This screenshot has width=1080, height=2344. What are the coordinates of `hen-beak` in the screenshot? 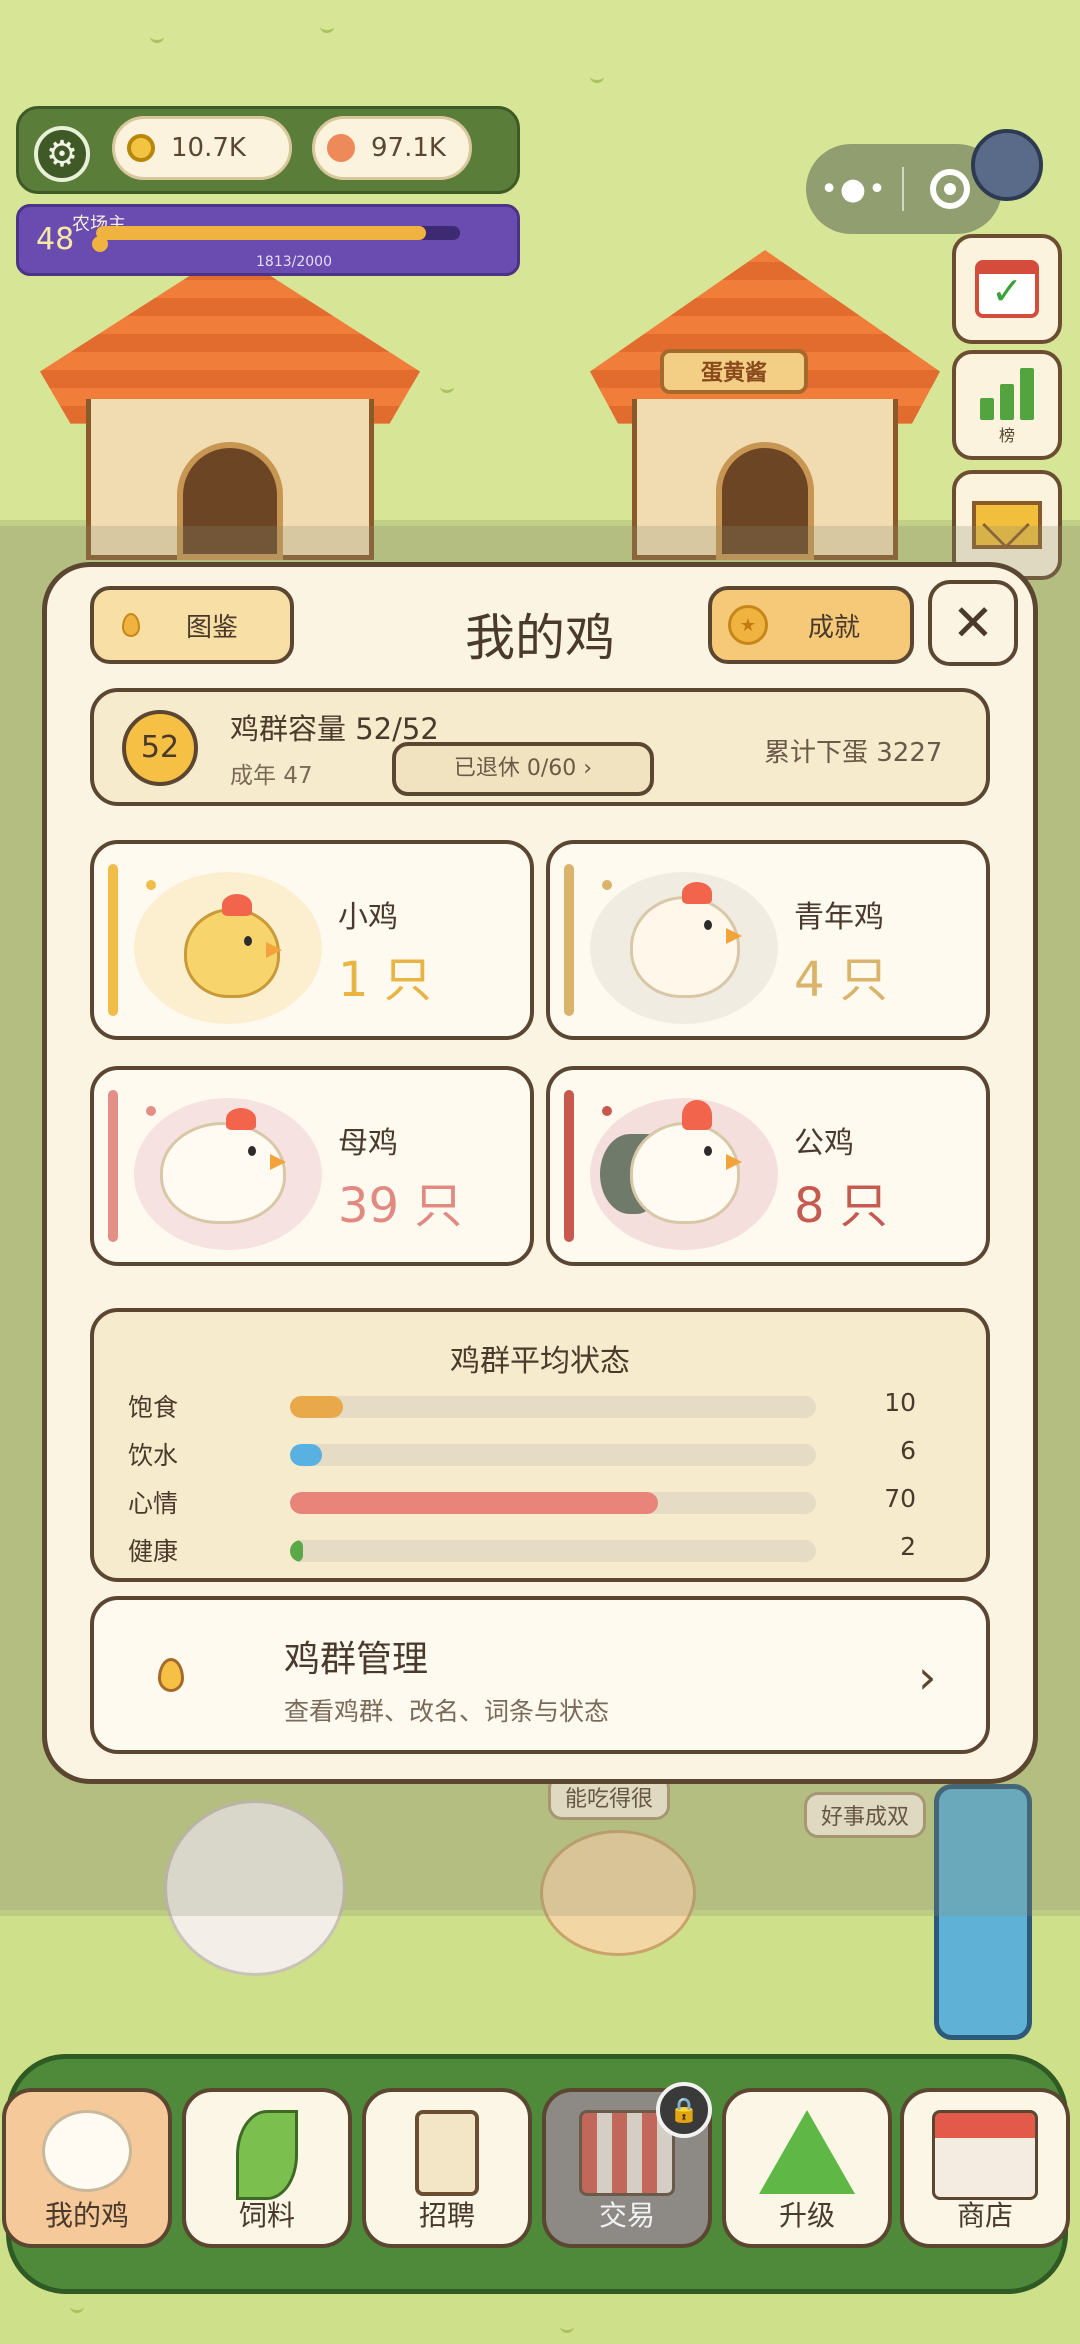 It's located at (278, 1162).